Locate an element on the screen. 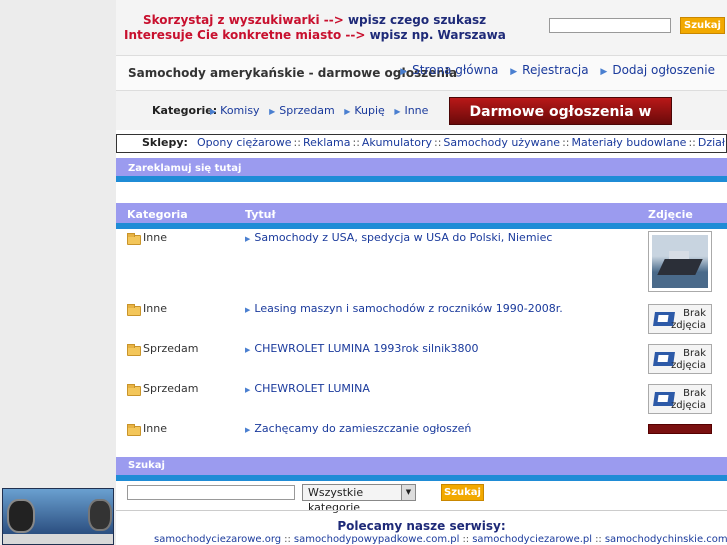  shop-link: Samochody używane is located at coordinates (501, 142).